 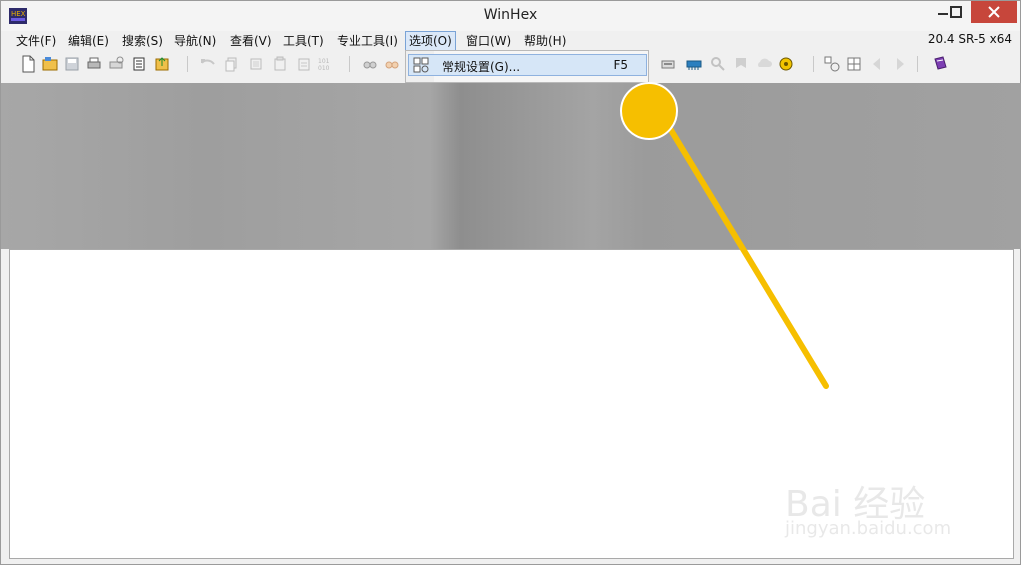 I want to click on svg-text: 101, so click(x=324, y=61).